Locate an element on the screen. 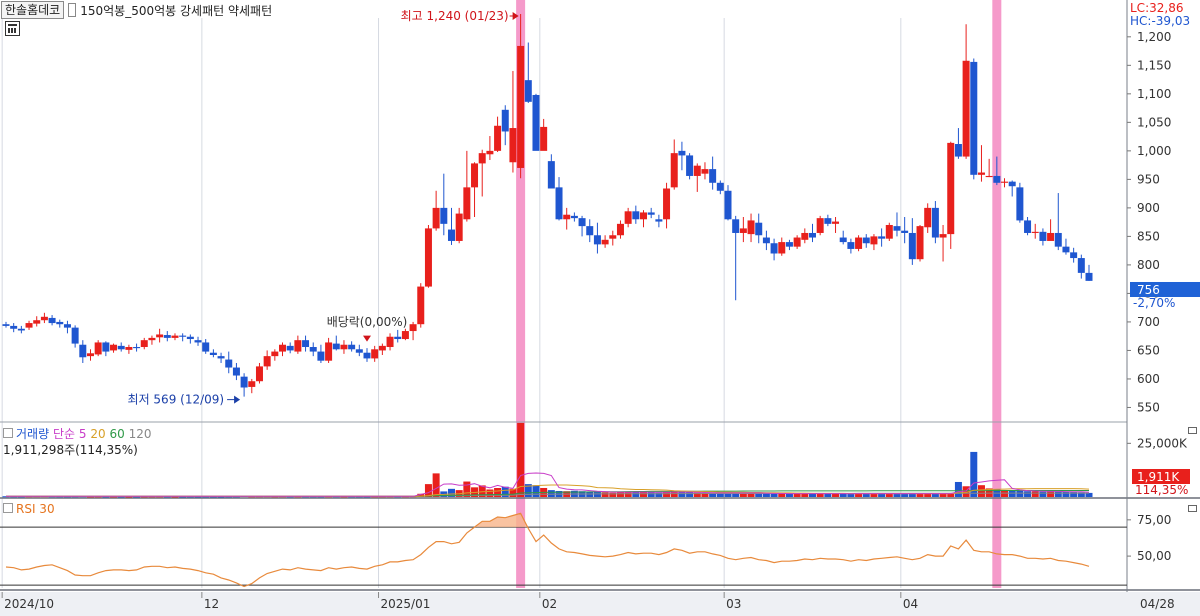  price-tick-label: 850 is located at coordinates (1148, 236).